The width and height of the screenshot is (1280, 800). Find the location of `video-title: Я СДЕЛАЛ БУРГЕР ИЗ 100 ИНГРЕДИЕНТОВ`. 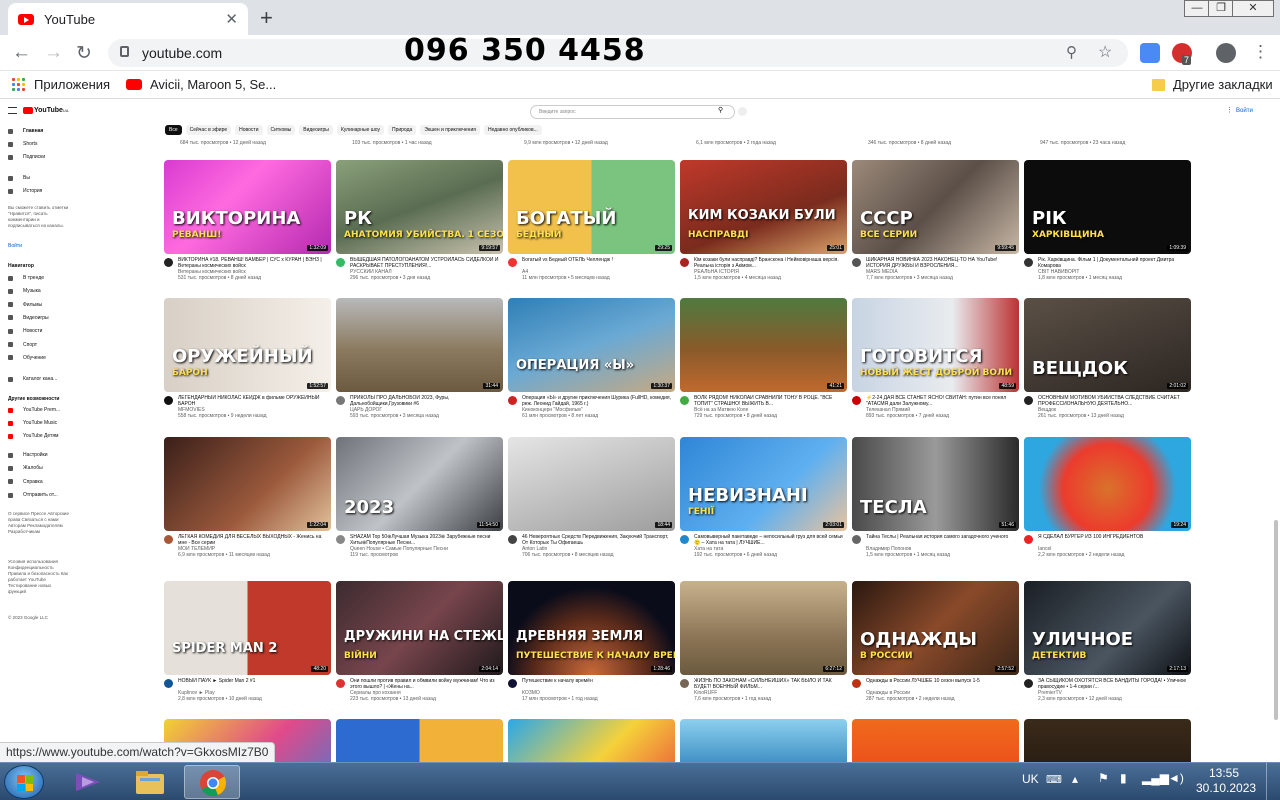

video-title: Я СДЕЛАЛ БУРГЕР ИЗ 100 ИНГРЕДИЕНТОВ is located at coordinates (1114, 540).